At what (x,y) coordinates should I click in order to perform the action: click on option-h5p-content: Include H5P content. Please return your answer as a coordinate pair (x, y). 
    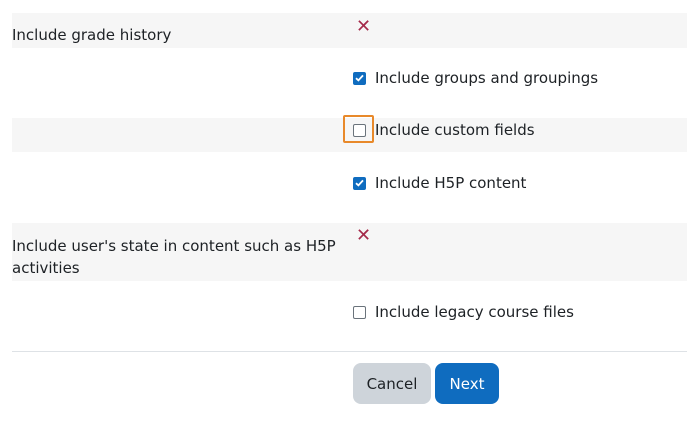
    Looking at the image, I should click on (439, 183).